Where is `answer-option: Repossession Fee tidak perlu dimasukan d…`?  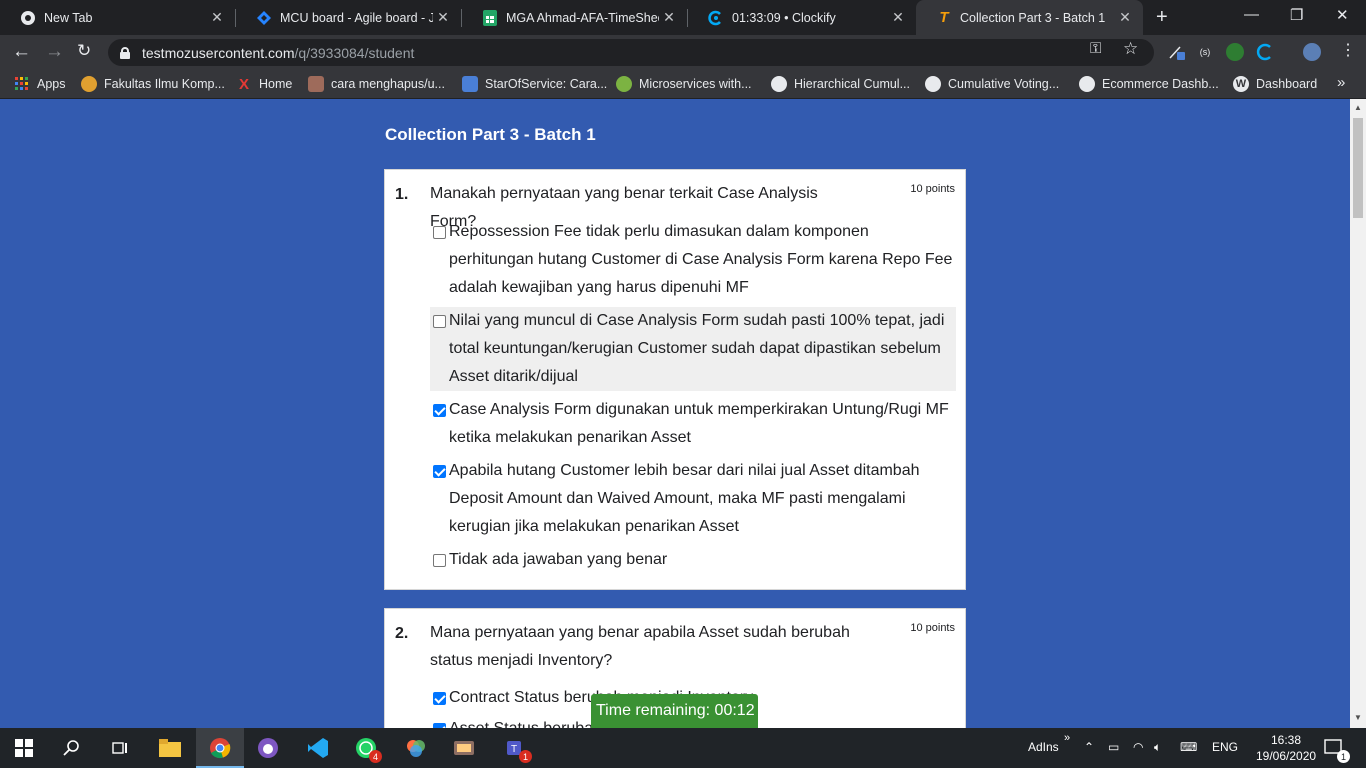 answer-option: Repossession Fee tidak perlu dimasukan d… is located at coordinates (693, 260).